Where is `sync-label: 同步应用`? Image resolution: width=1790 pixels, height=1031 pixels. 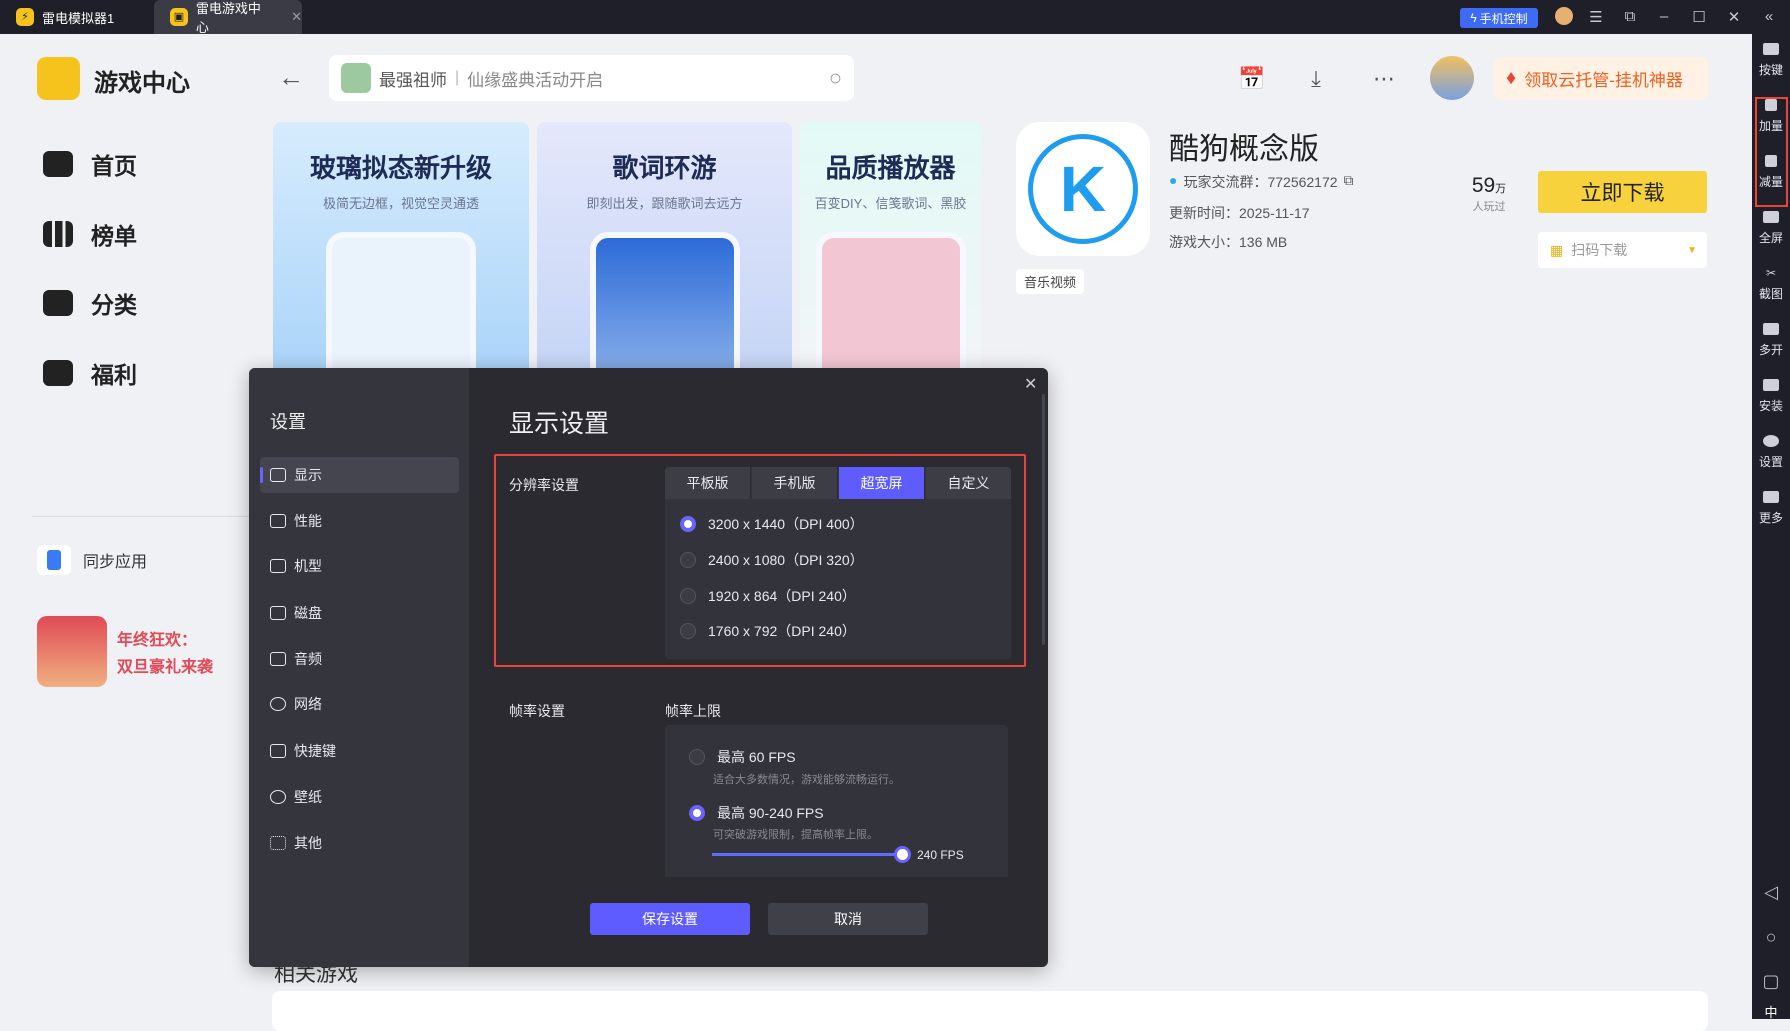 sync-label: 同步应用 is located at coordinates (115, 562).